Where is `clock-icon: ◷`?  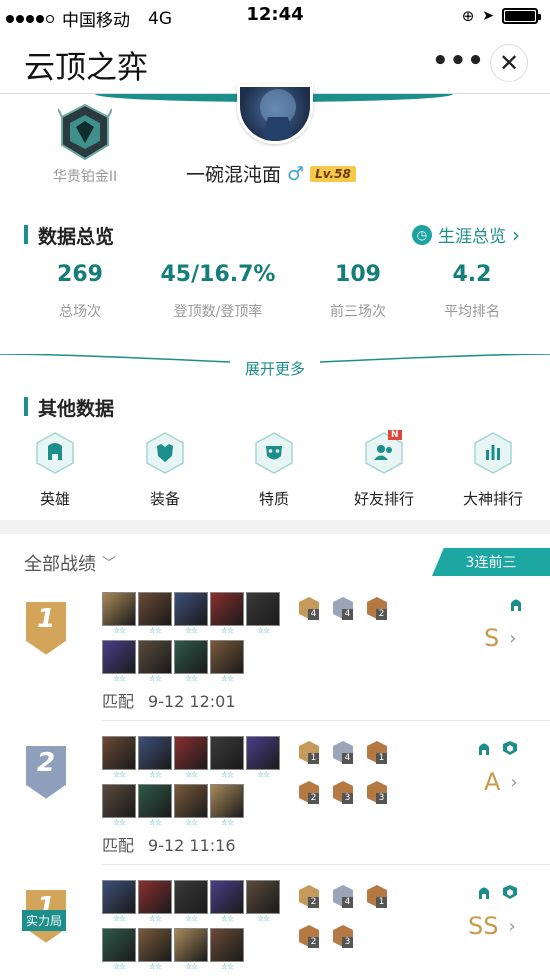
clock-icon: ◷ is located at coordinates (422, 234).